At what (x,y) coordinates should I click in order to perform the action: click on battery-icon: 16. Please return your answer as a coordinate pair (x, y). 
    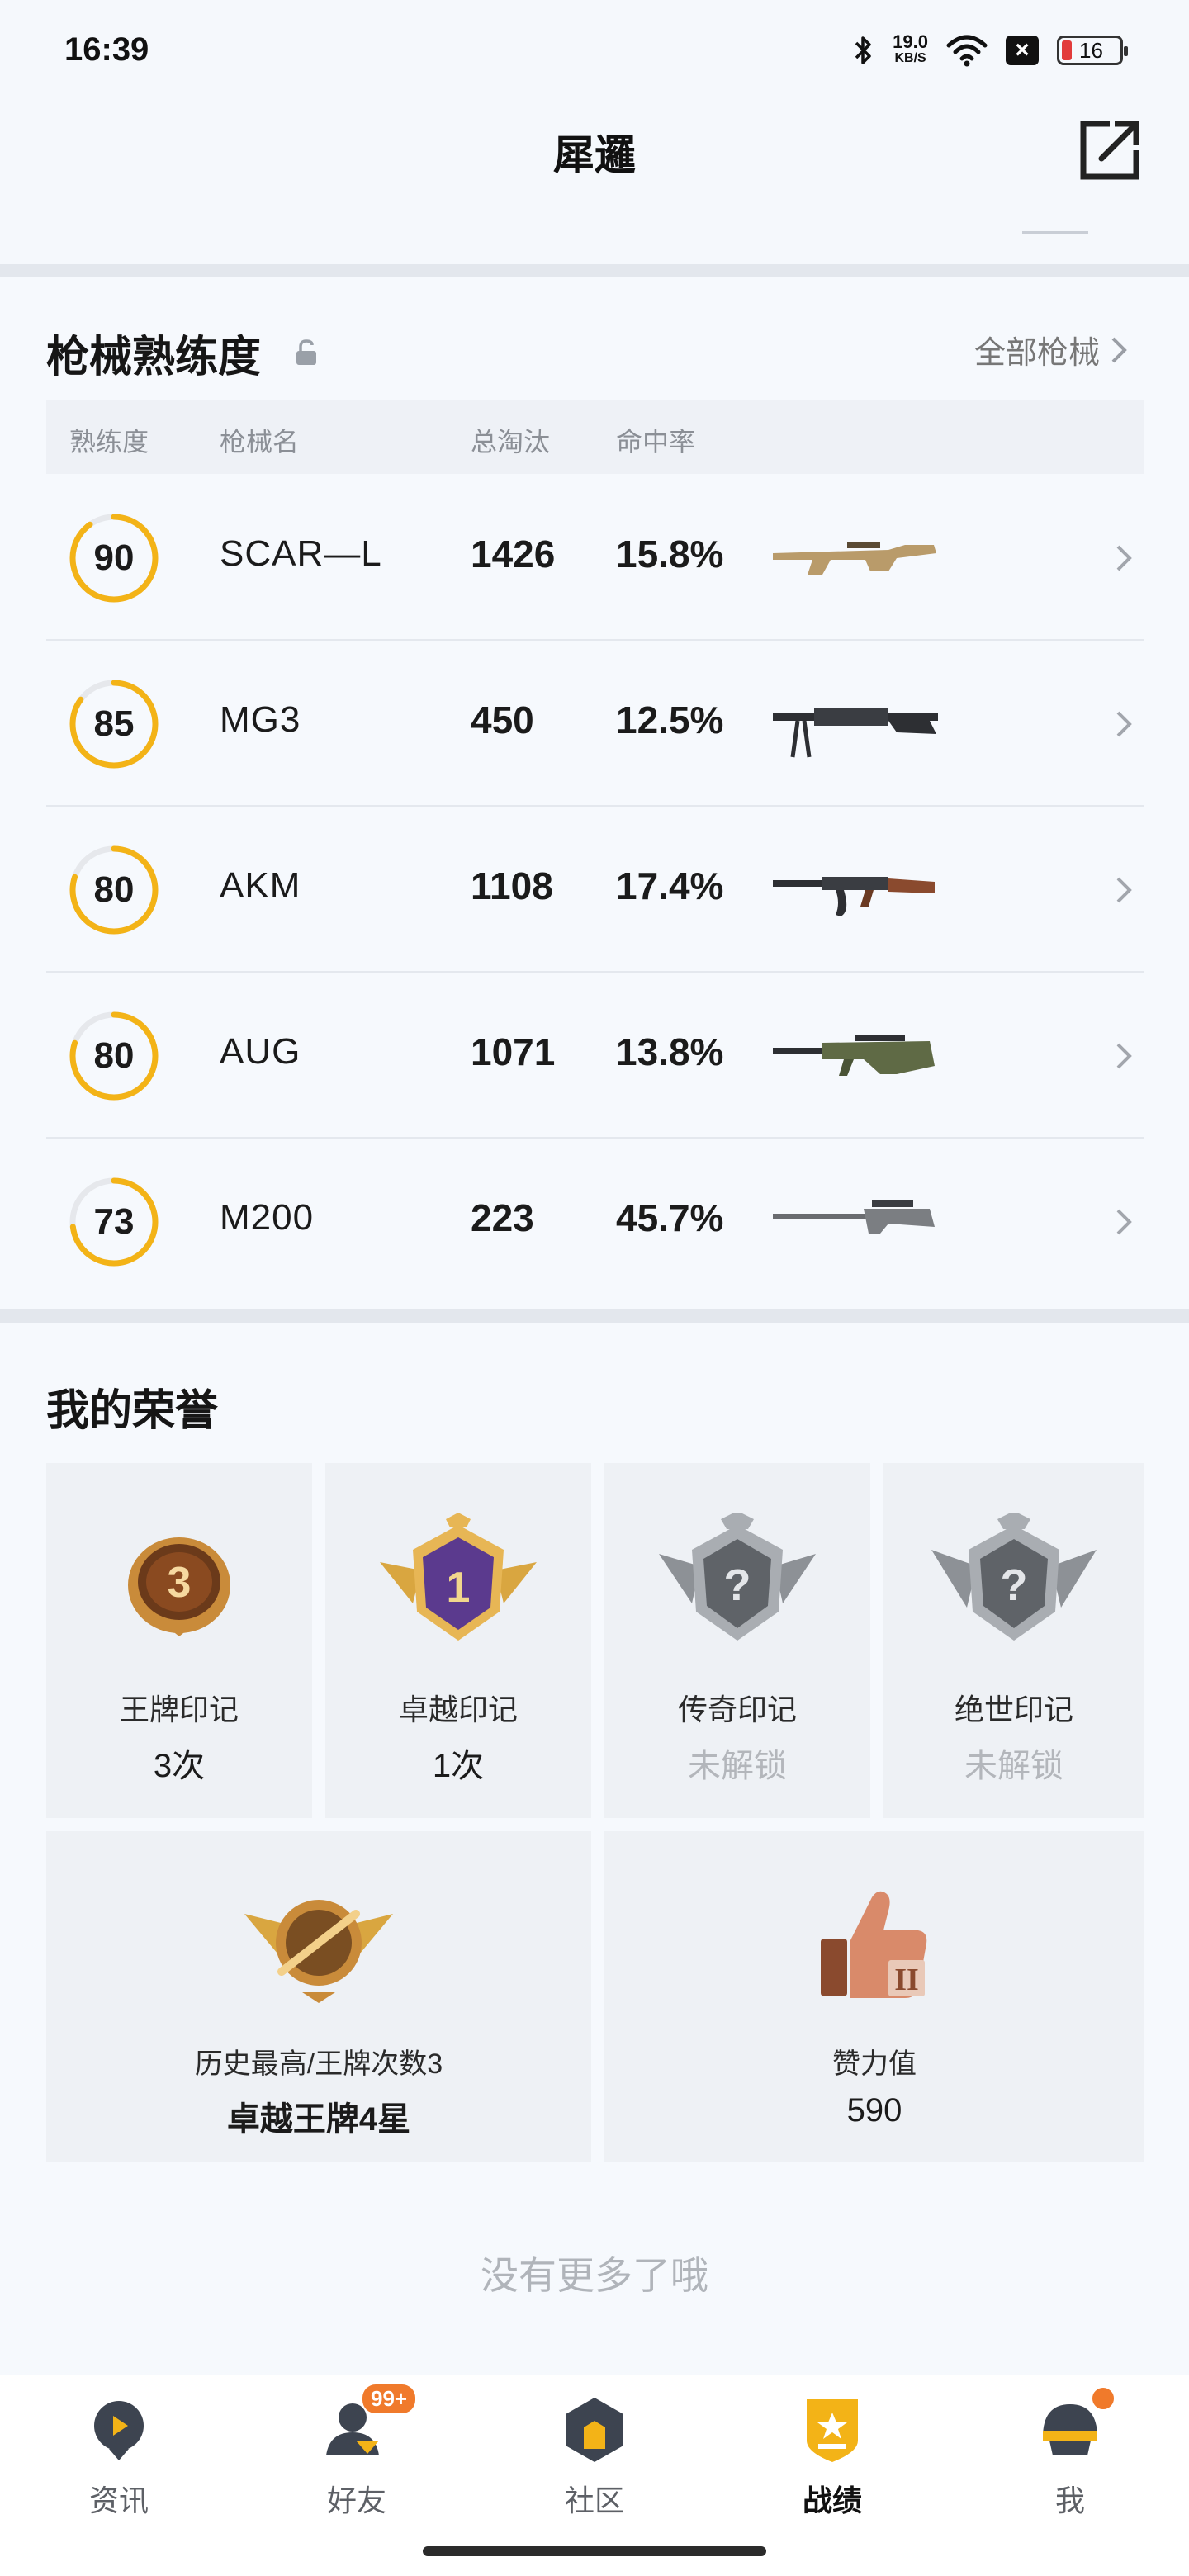
    Looking at the image, I should click on (1092, 50).